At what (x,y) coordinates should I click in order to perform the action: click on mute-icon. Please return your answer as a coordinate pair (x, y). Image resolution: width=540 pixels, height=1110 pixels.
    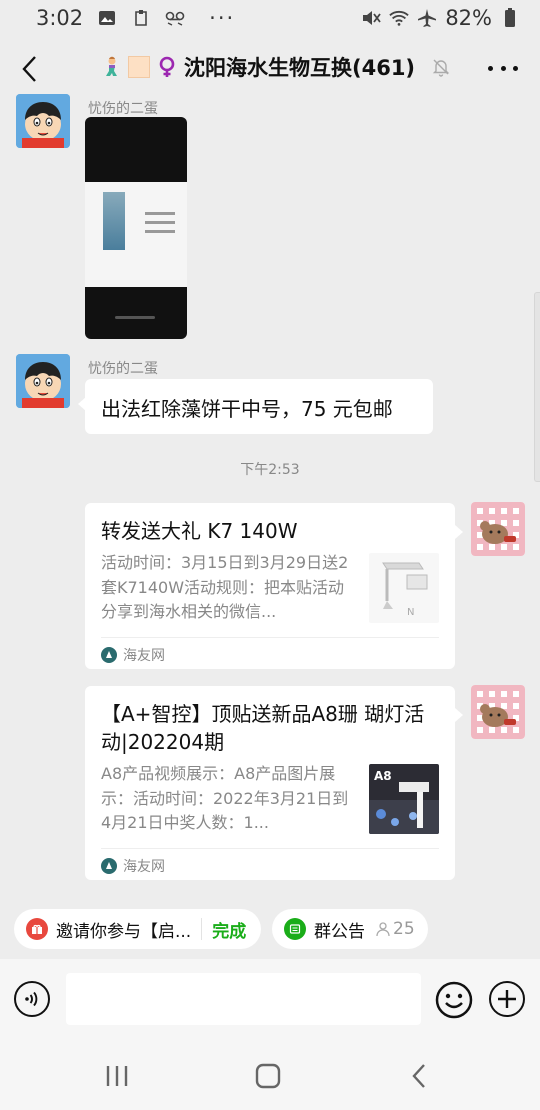
    Looking at the image, I should click on (371, 18).